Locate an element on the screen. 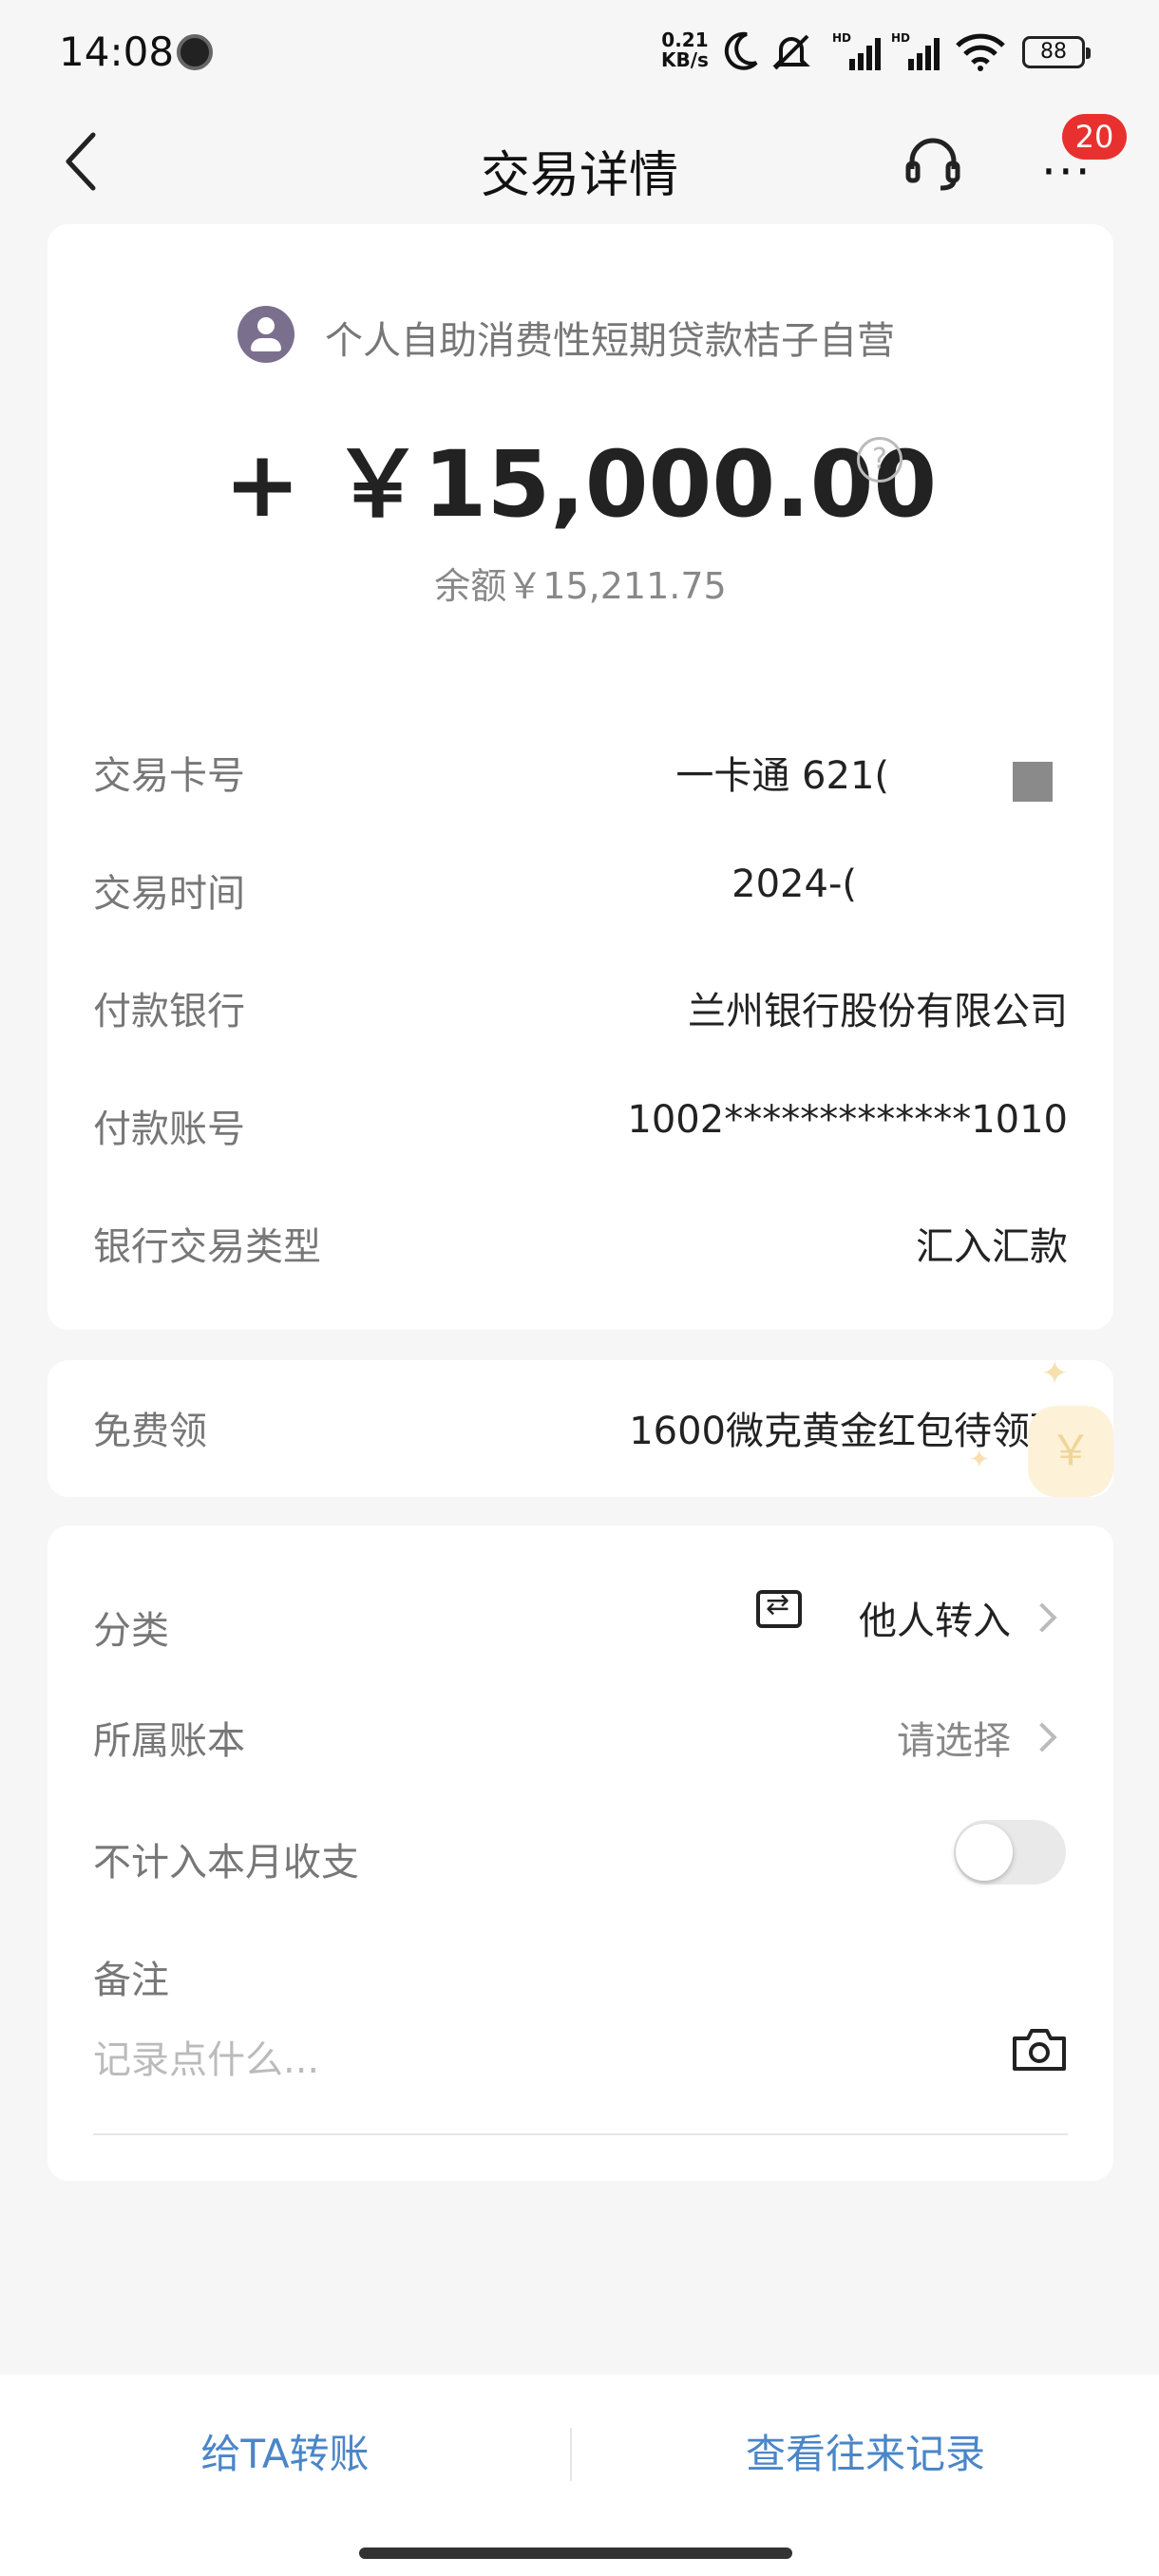 This screenshot has width=1159, height=2576. category-value: 他人转入 is located at coordinates (935, 1621).